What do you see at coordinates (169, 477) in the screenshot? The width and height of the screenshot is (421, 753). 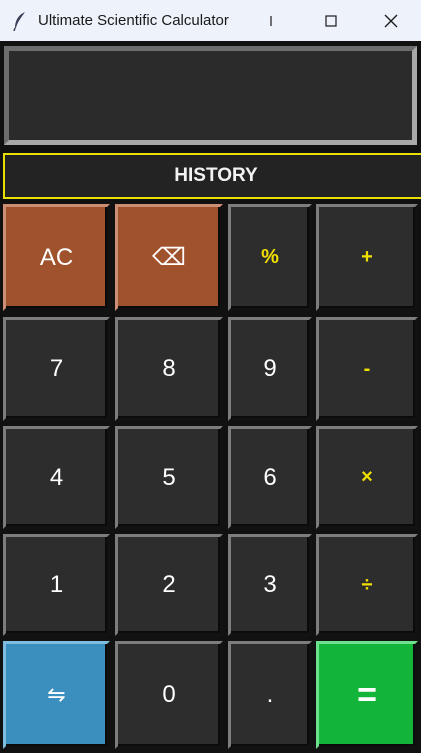 I see `digit-5-button: 5` at bounding box center [169, 477].